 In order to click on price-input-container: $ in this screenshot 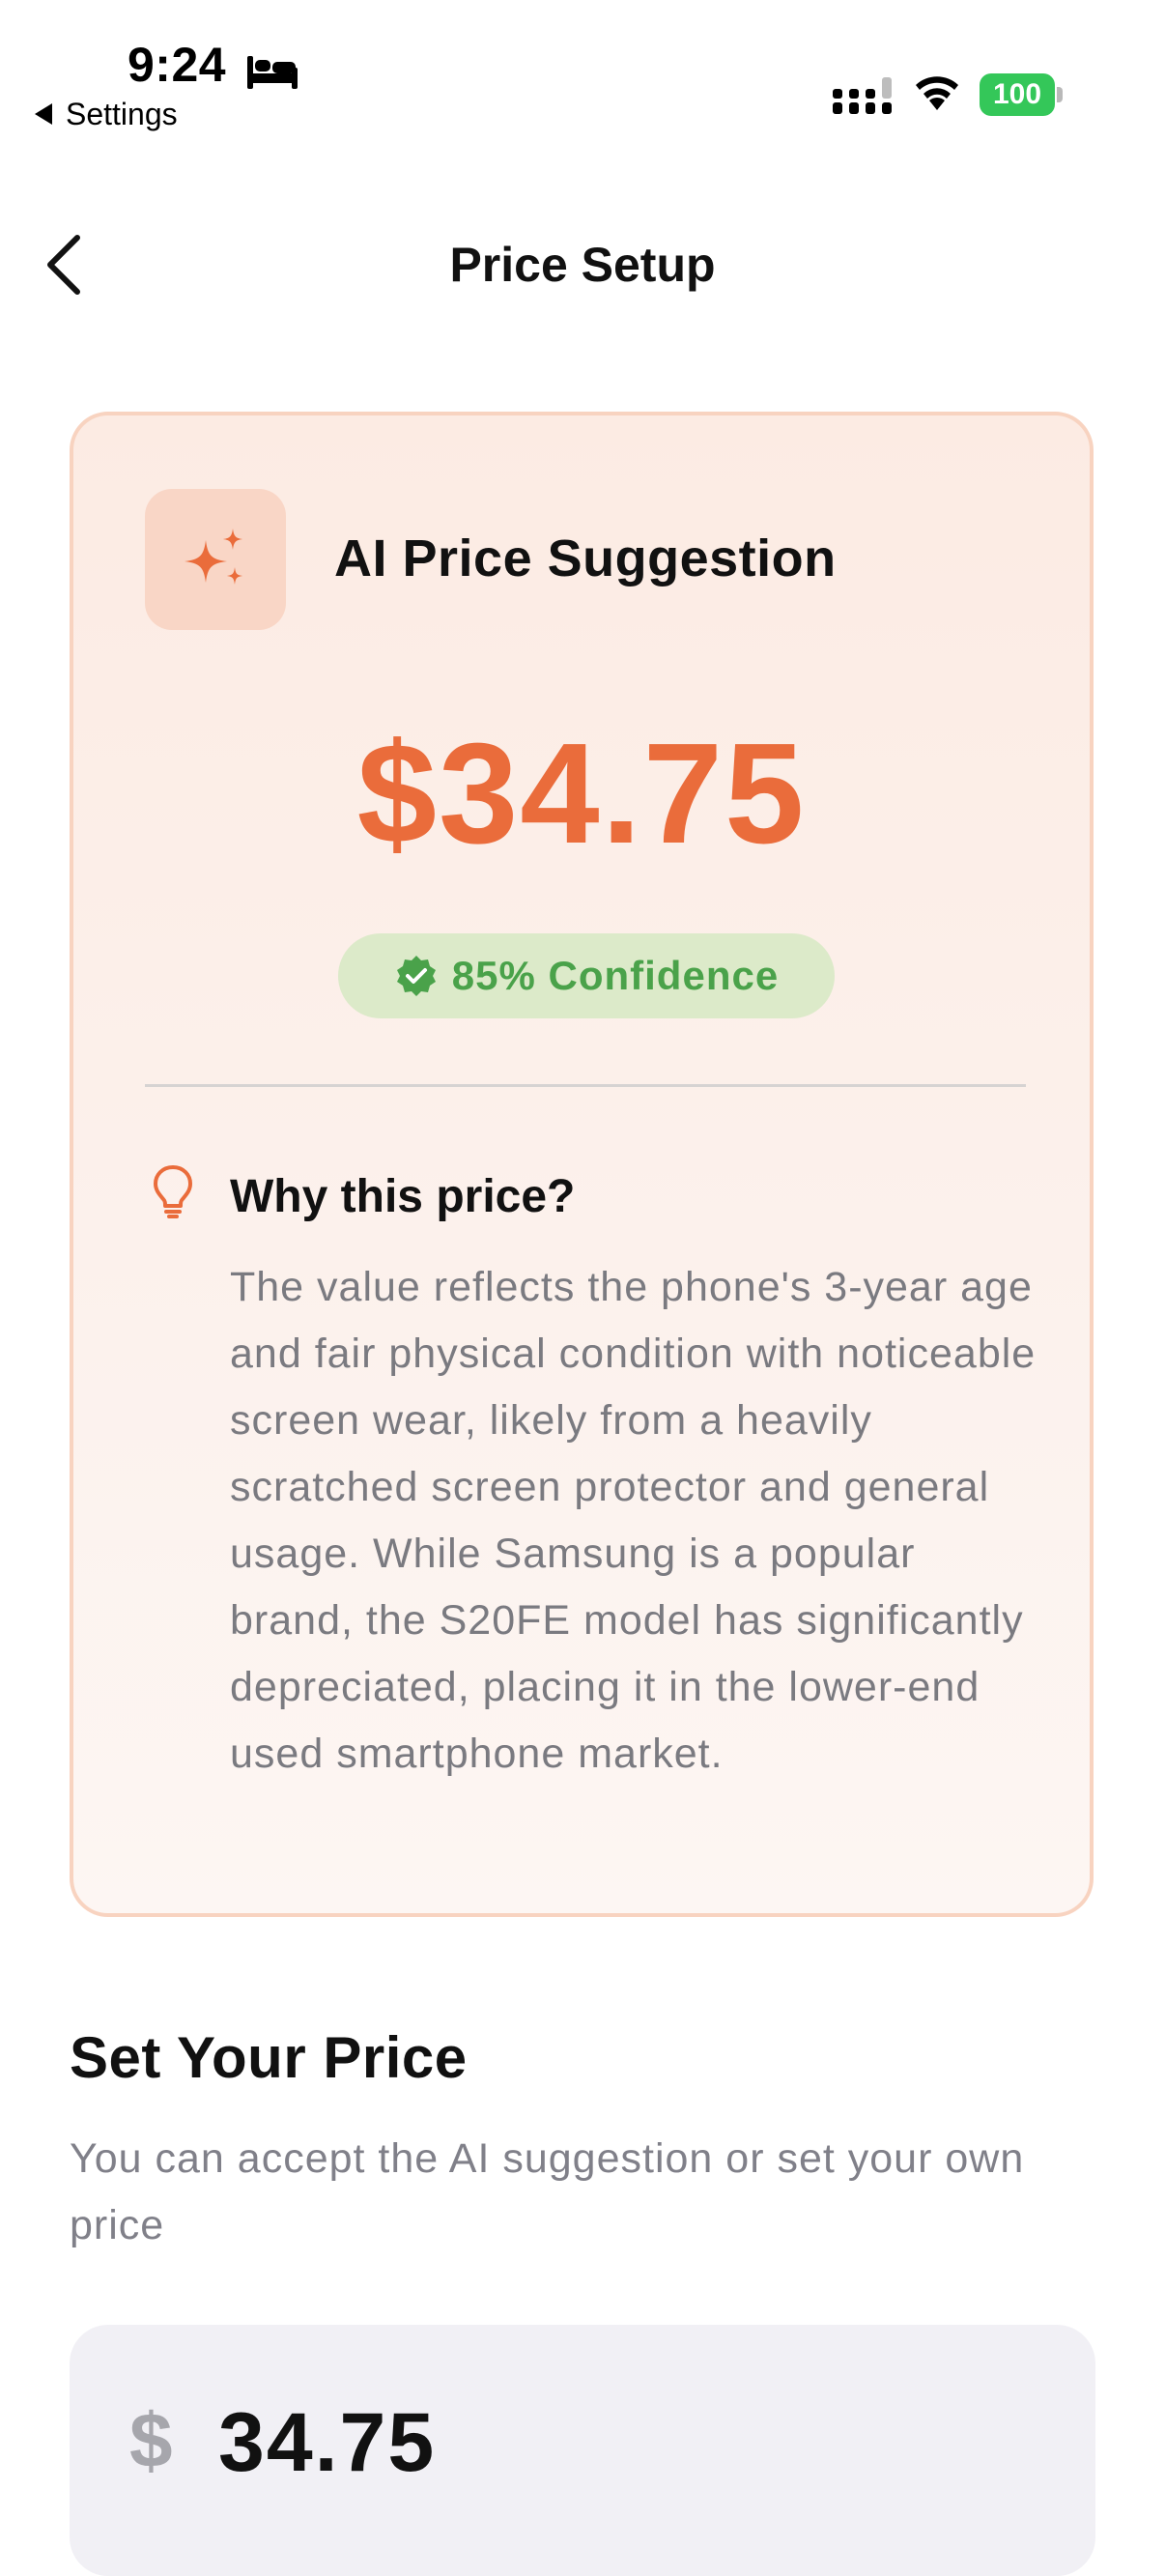, I will do `click(582, 2451)`.